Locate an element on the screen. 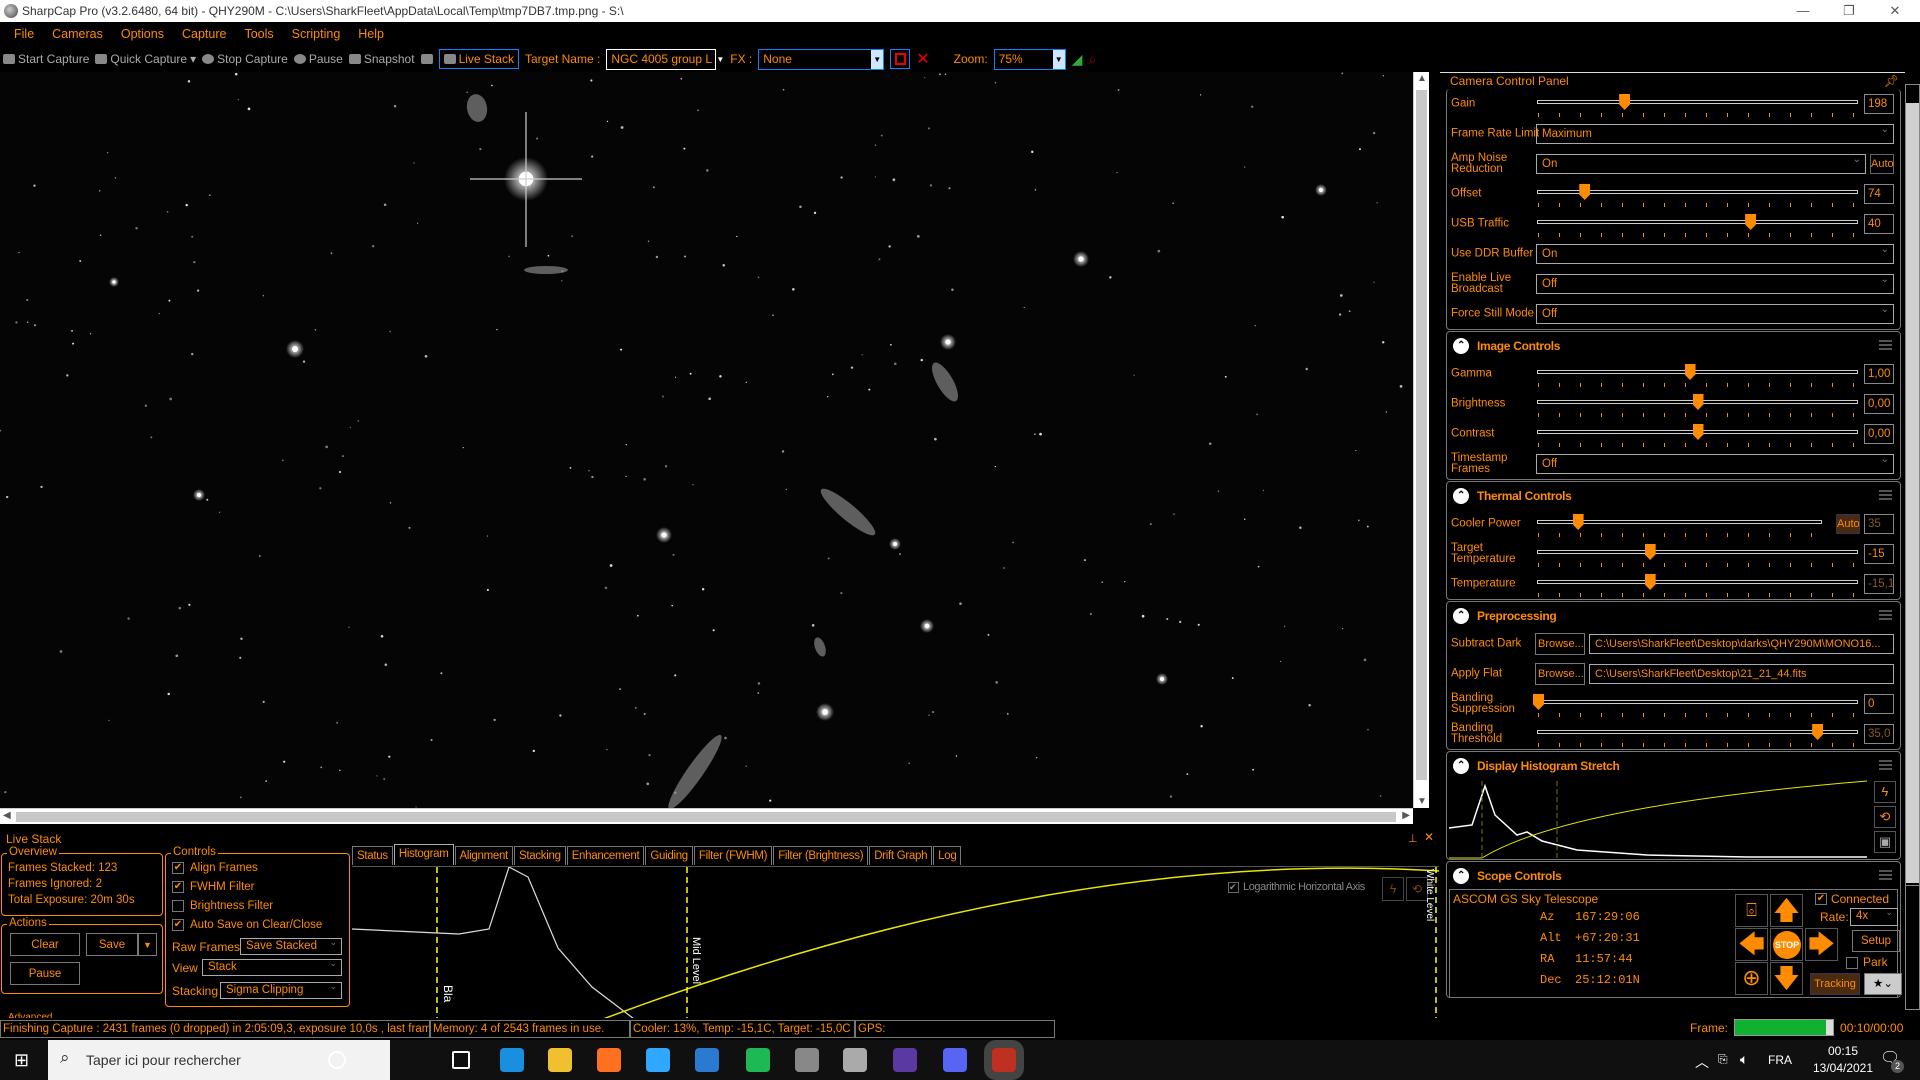 This screenshot has width=1920, height=1080. viewer-horizontal-scrollbar: ◀ ▶ is located at coordinates (706, 816).